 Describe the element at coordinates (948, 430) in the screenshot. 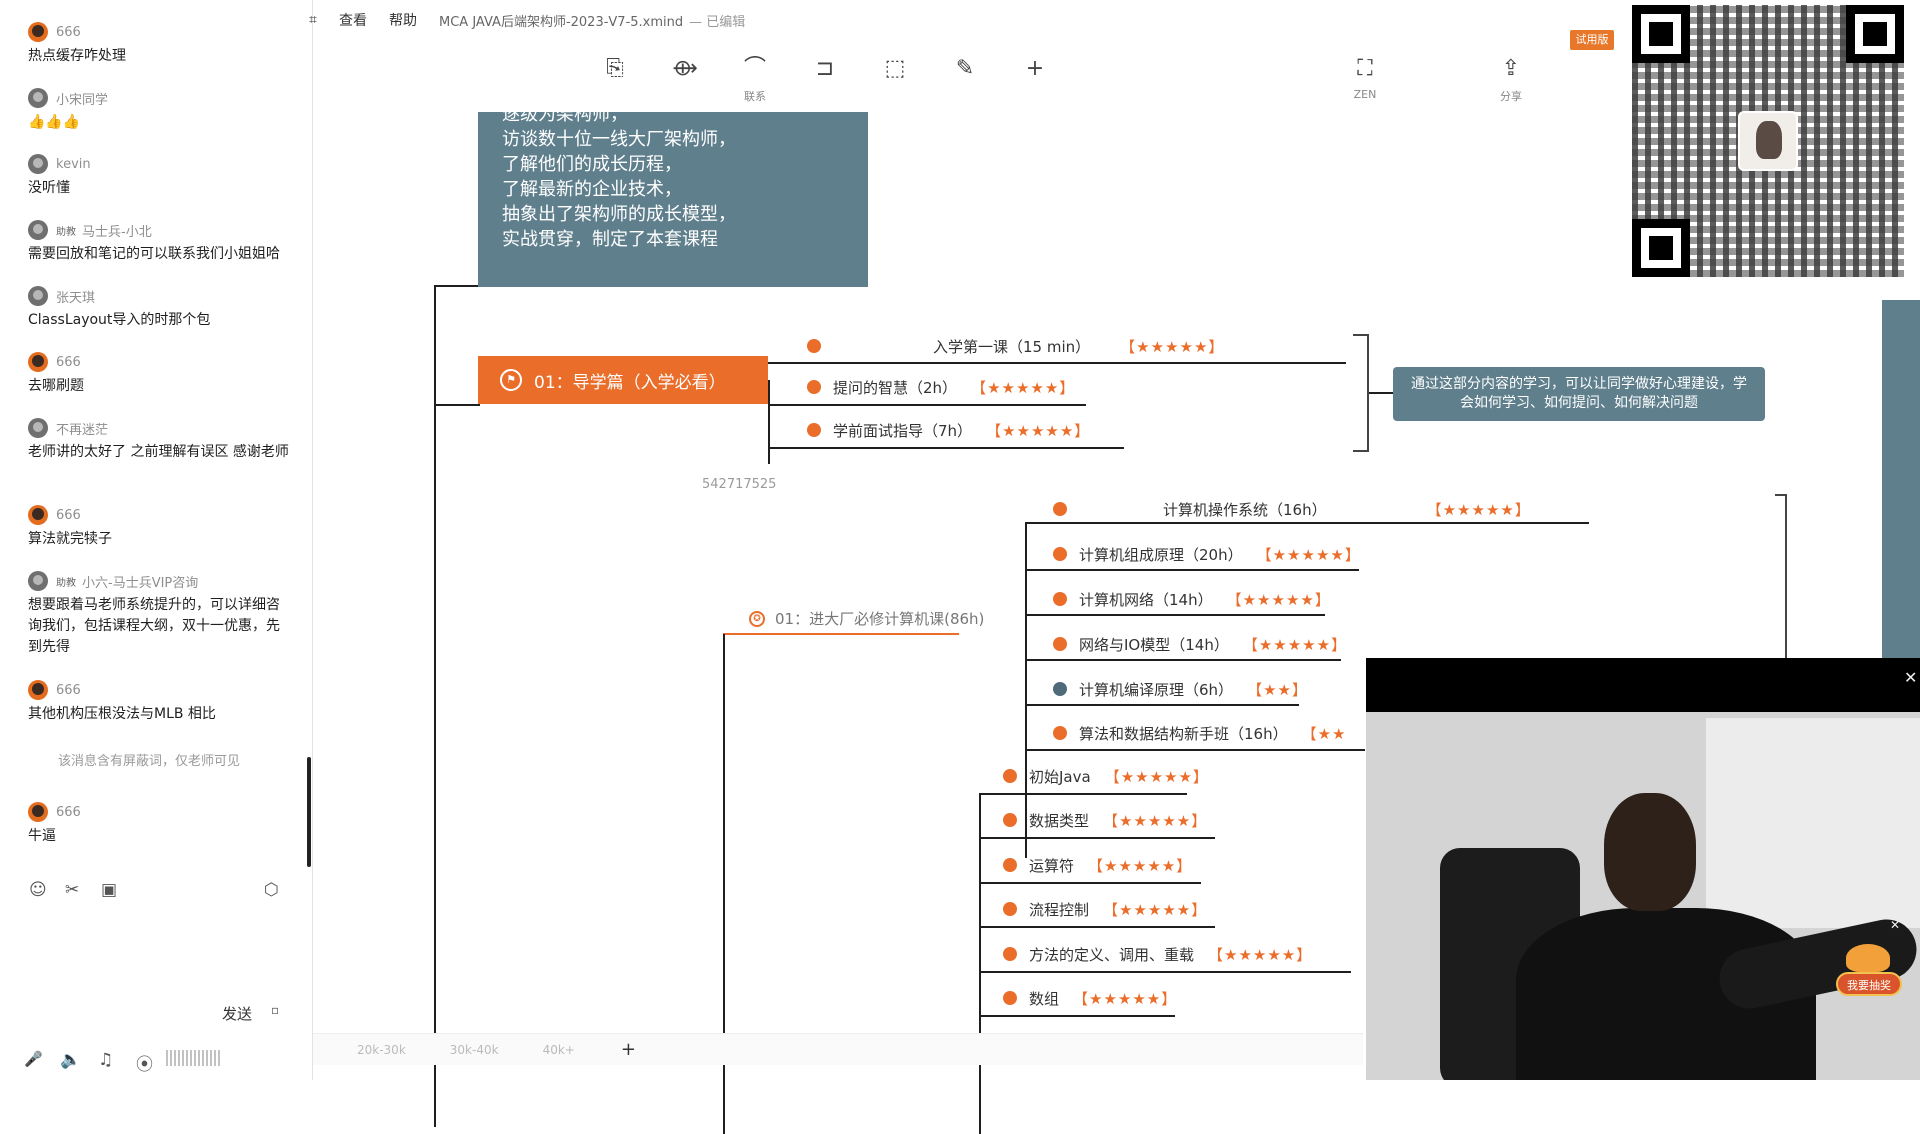

I see `topic-node: 学前面试指导（7h） 【★★★★★】` at that location.